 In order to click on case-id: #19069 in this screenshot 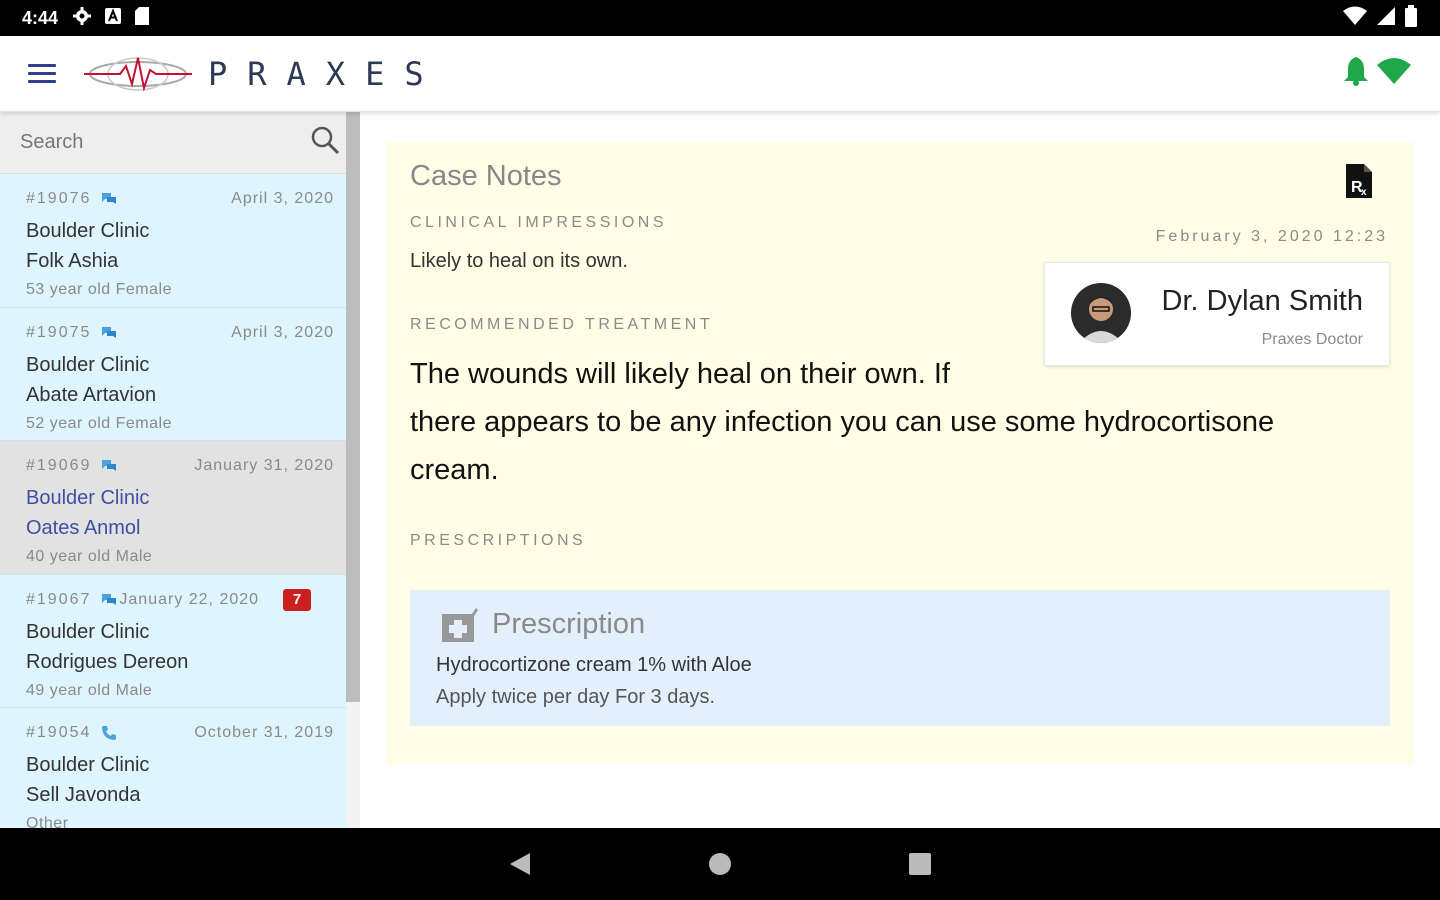, I will do `click(59, 465)`.